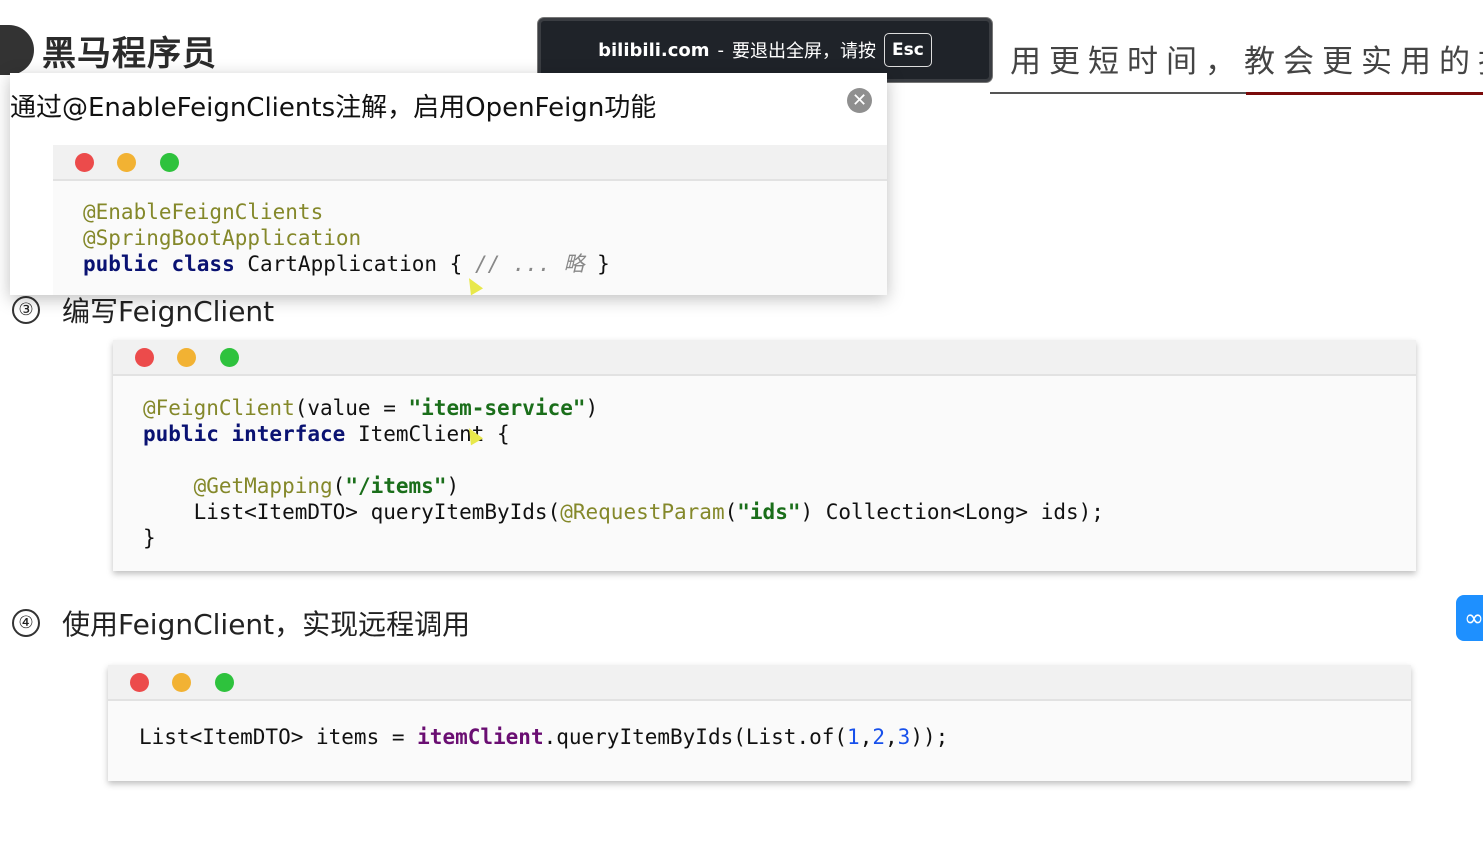 The image size is (1483, 842). I want to click on code-token: public class, so click(159, 264).